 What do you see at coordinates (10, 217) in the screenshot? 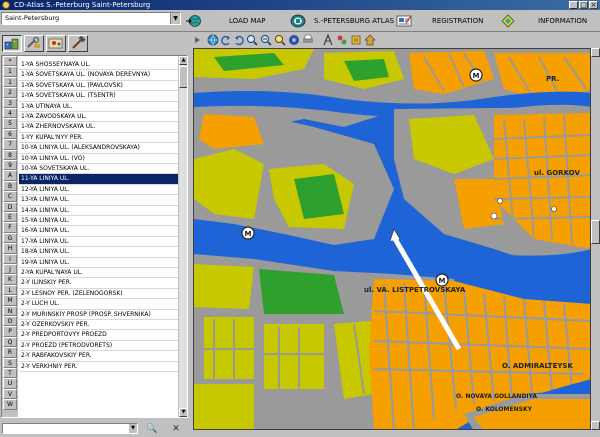
I see `alphabet-index-letter: E` at bounding box center [10, 217].